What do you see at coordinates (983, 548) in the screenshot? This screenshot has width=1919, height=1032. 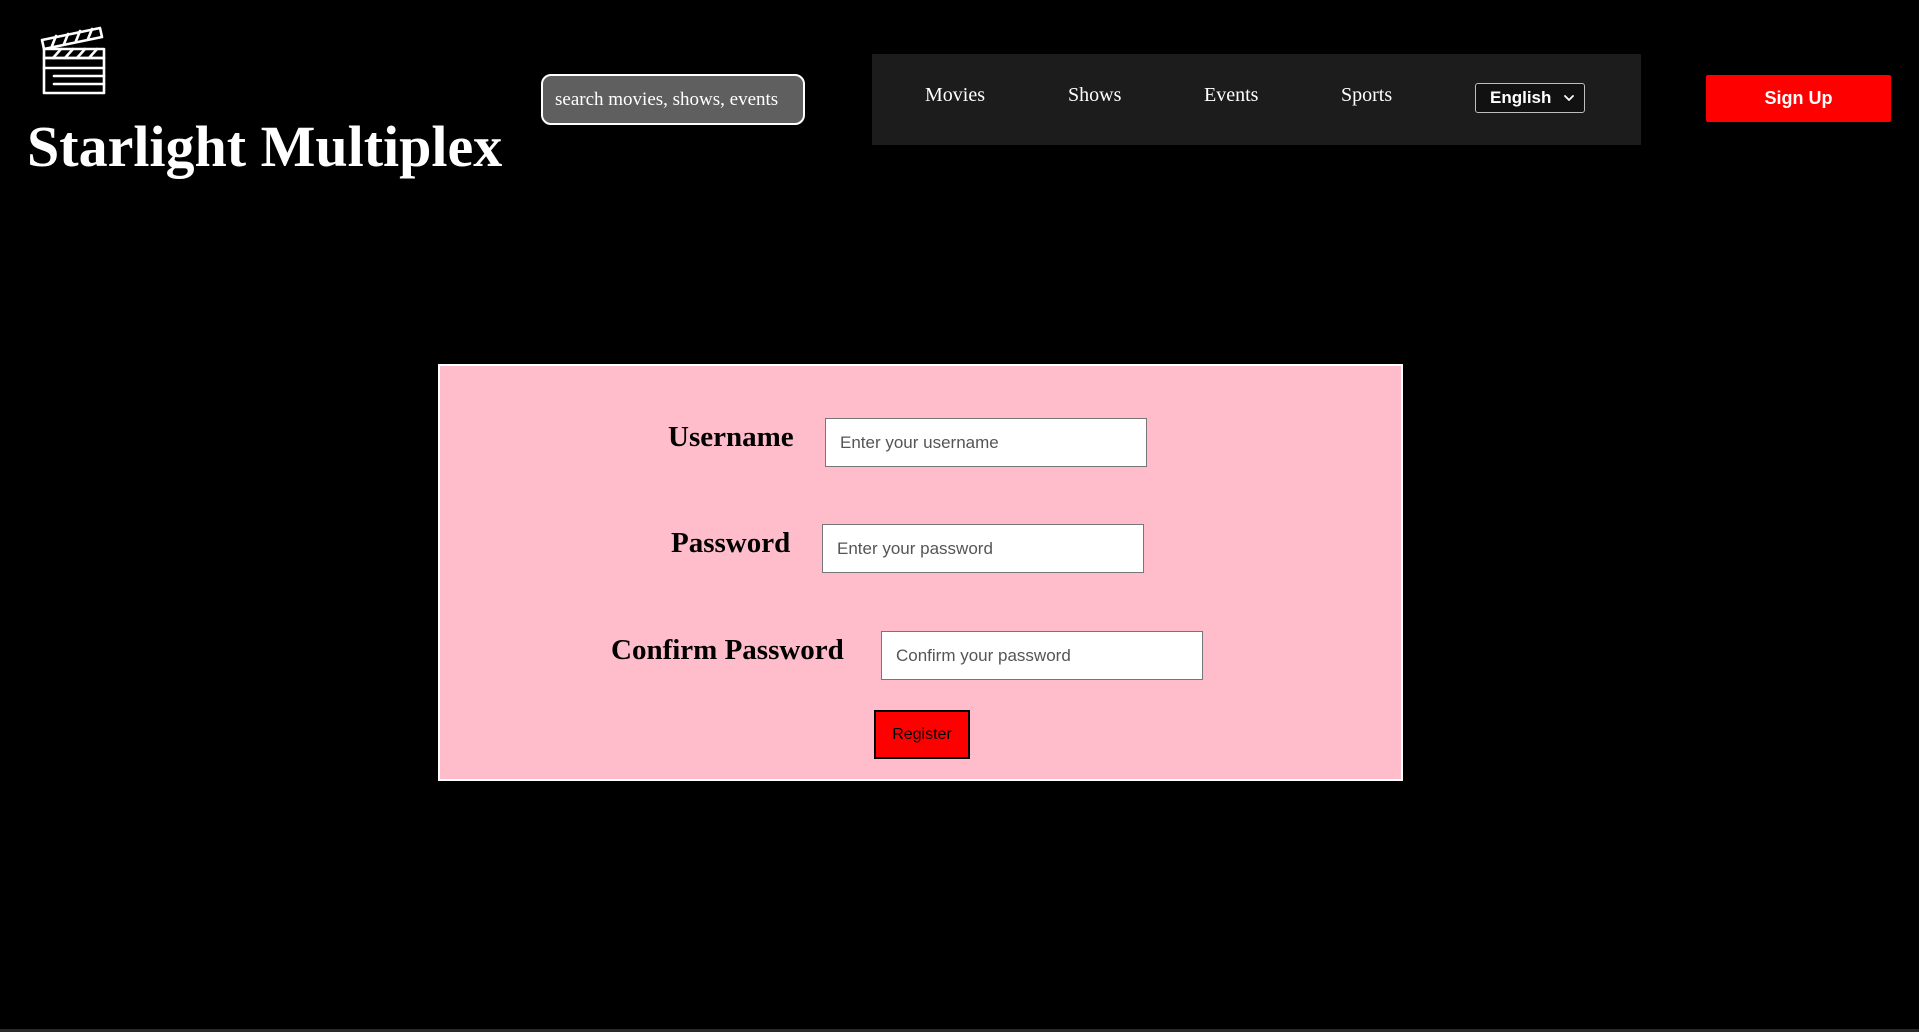 I see `password-field` at bounding box center [983, 548].